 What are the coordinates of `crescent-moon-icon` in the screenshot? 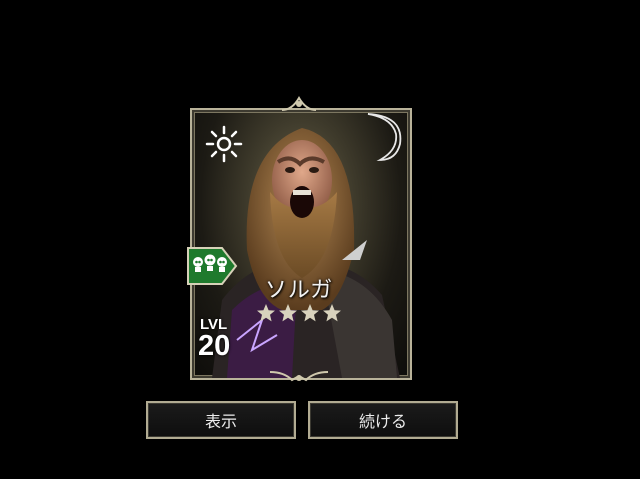 It's located at (384, 137).